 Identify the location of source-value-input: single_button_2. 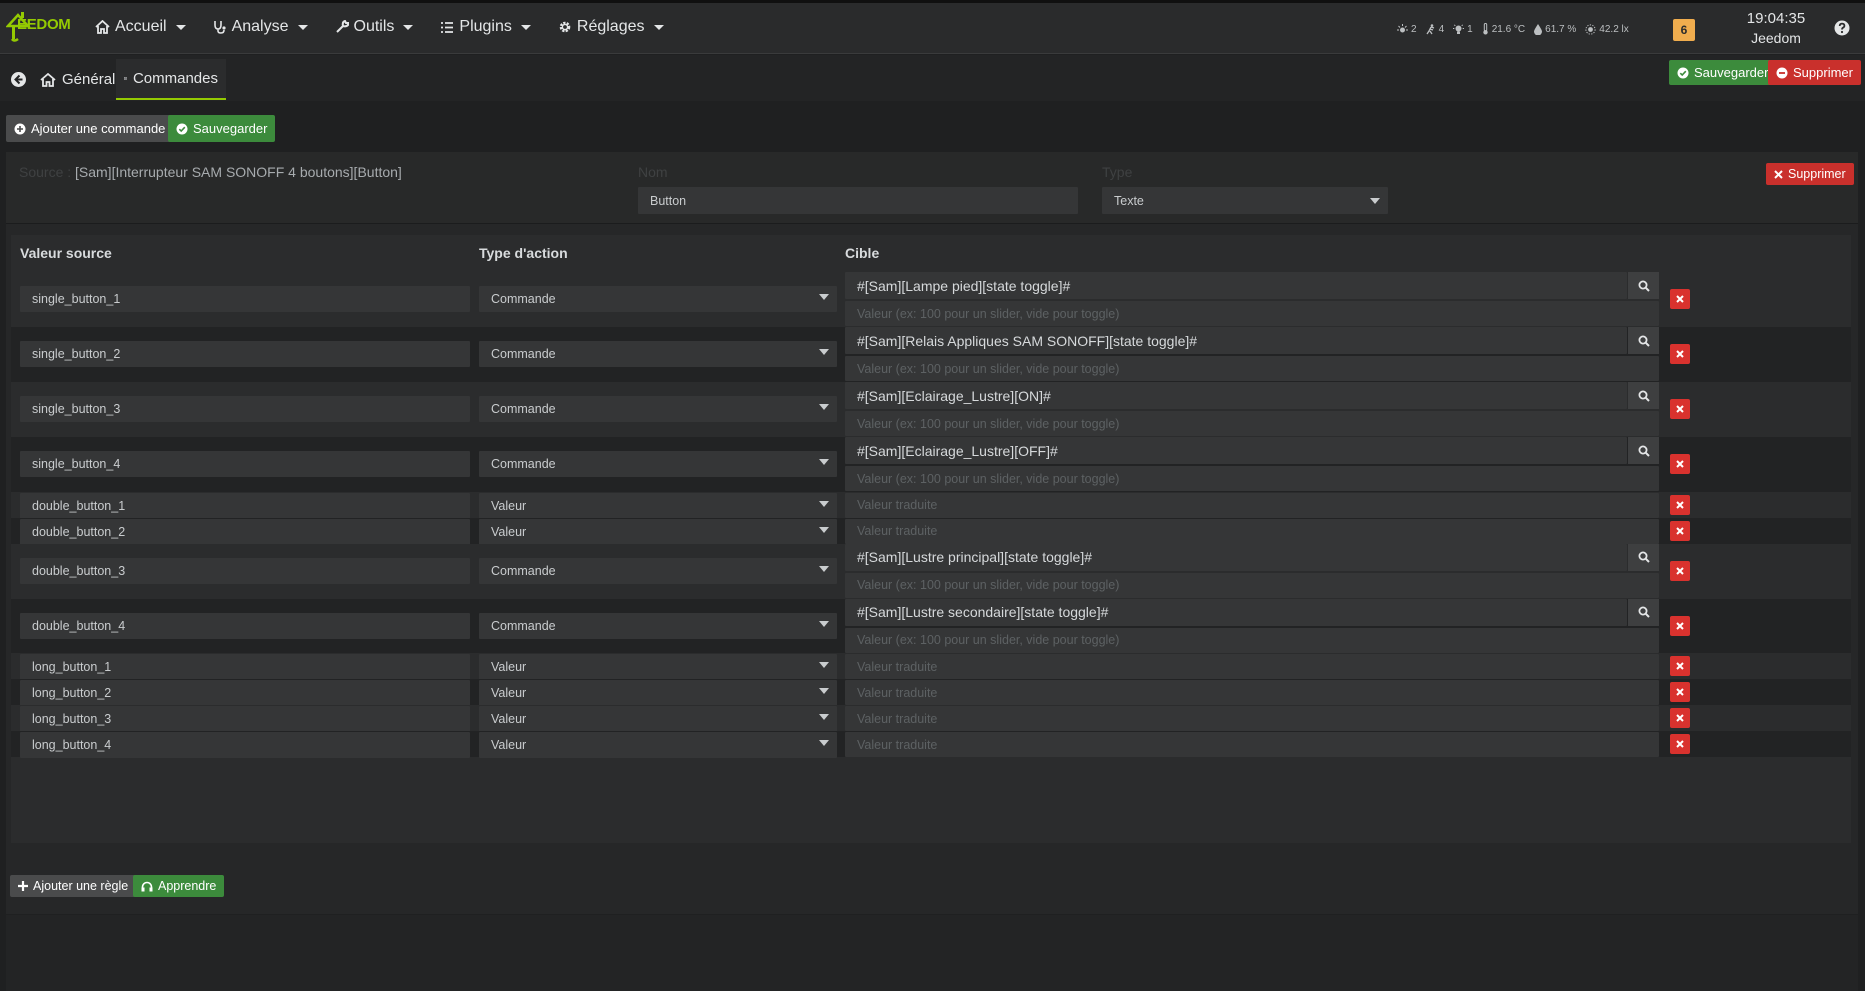
(245, 354).